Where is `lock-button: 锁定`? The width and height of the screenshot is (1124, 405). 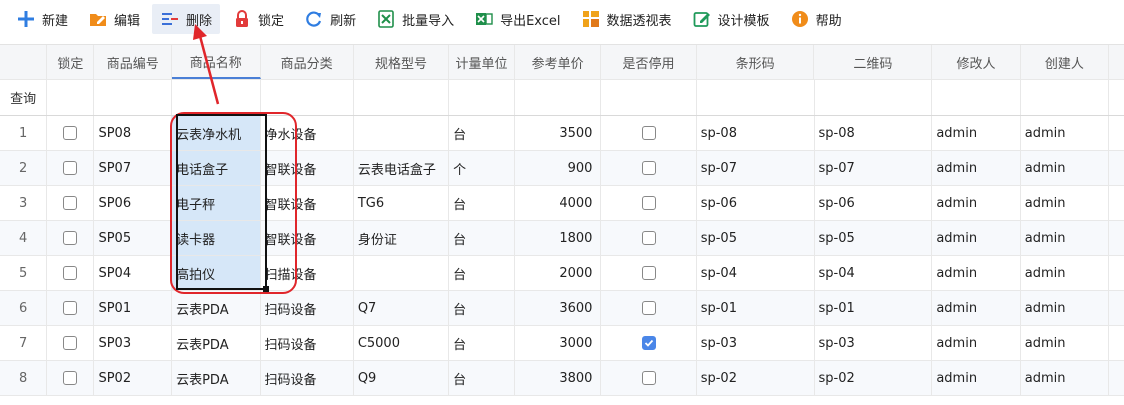 lock-button: 锁定 is located at coordinates (258, 19).